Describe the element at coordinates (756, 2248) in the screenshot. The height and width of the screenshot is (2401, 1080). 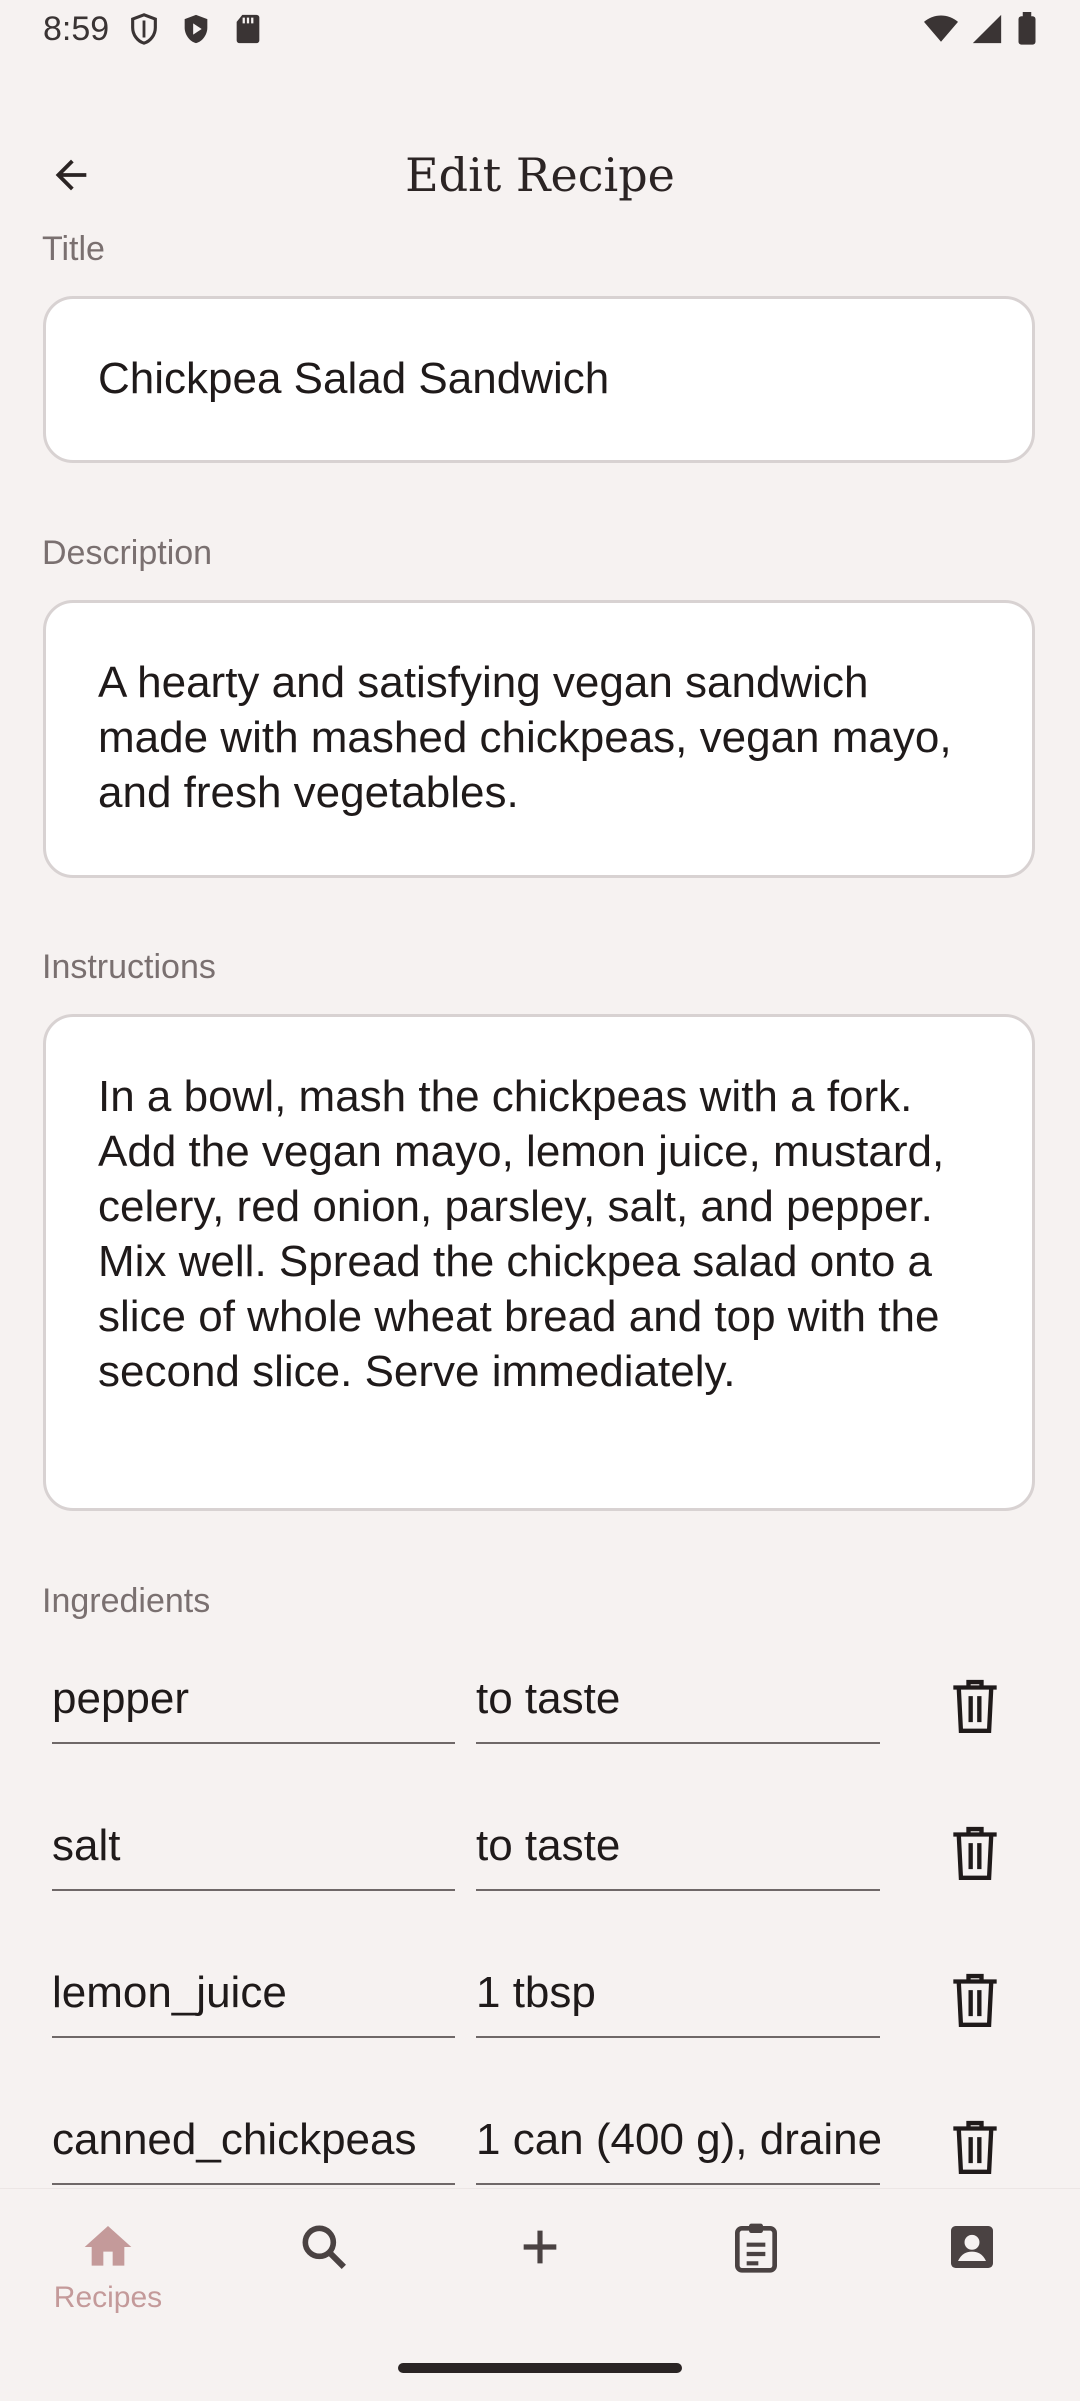
I see `clipboard-icon` at that location.